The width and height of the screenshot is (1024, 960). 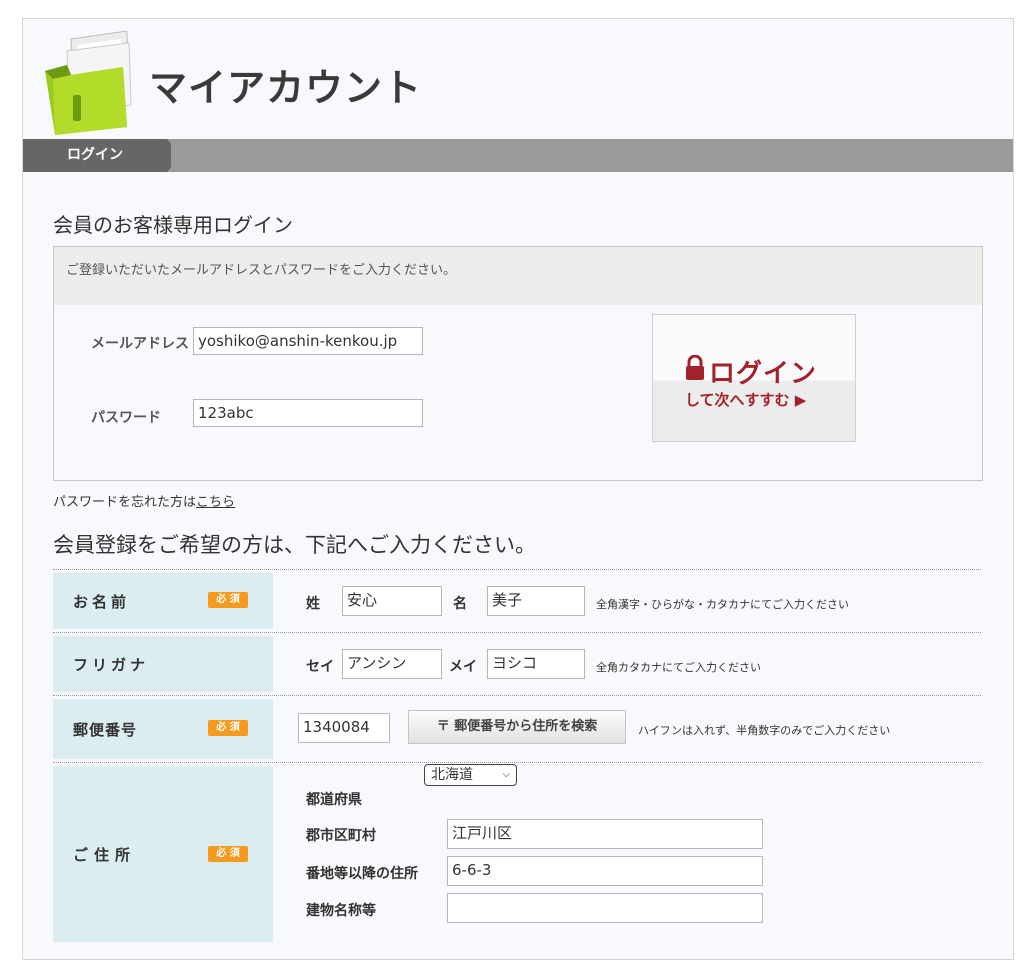 I want to click on prefecture-label: 都道府県, so click(x=334, y=800).